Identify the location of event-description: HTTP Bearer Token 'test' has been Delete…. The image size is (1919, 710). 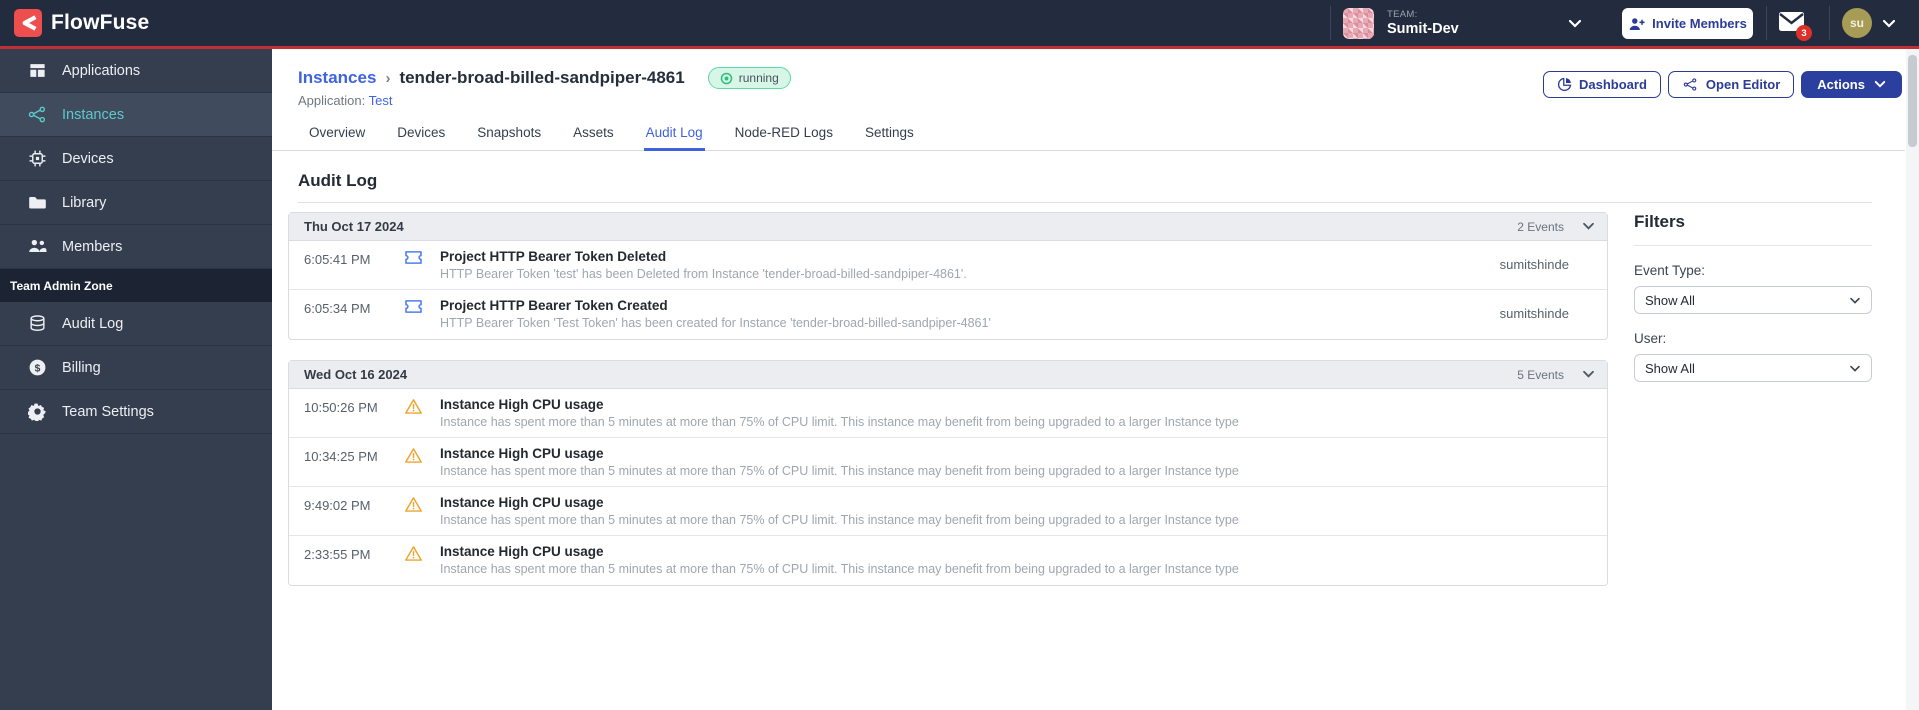
(703, 274).